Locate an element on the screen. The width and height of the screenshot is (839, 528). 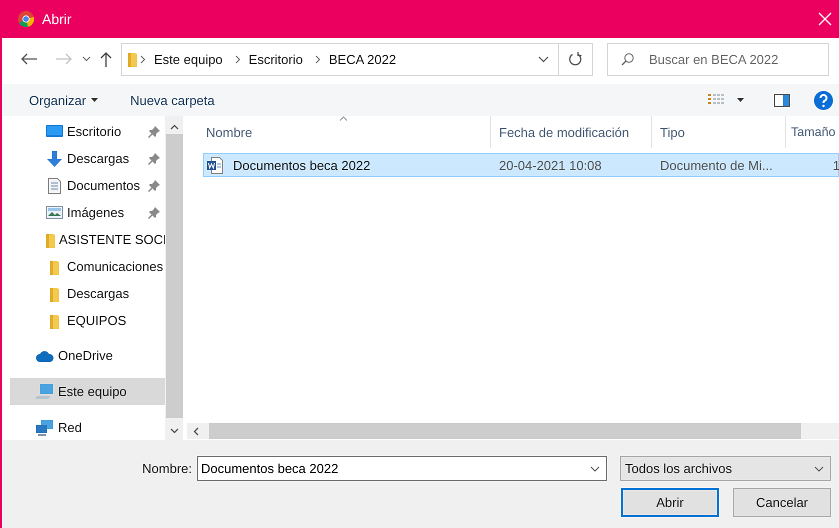
refresh-icon is located at coordinates (575, 59).